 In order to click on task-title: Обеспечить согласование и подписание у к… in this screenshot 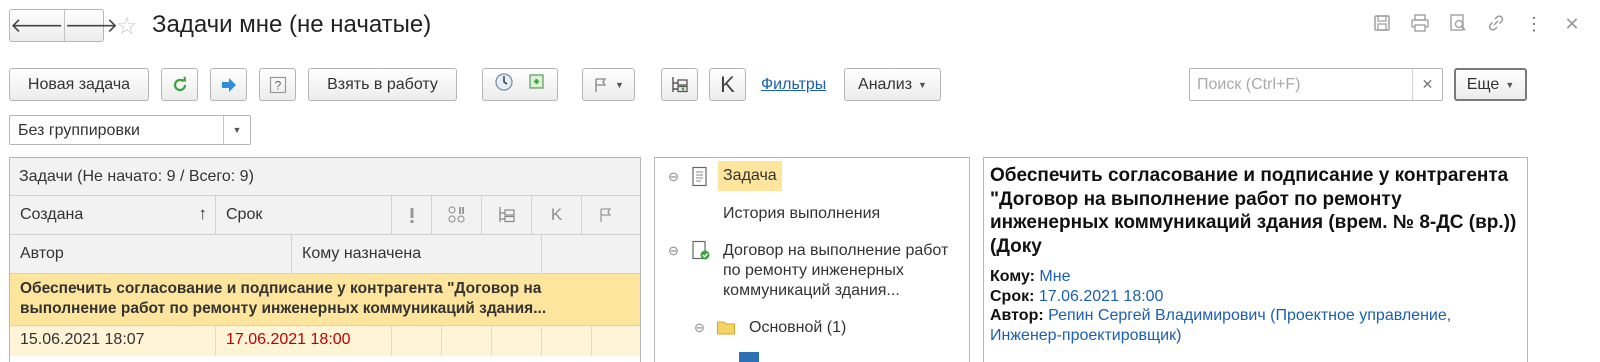, I will do `click(1253, 211)`.